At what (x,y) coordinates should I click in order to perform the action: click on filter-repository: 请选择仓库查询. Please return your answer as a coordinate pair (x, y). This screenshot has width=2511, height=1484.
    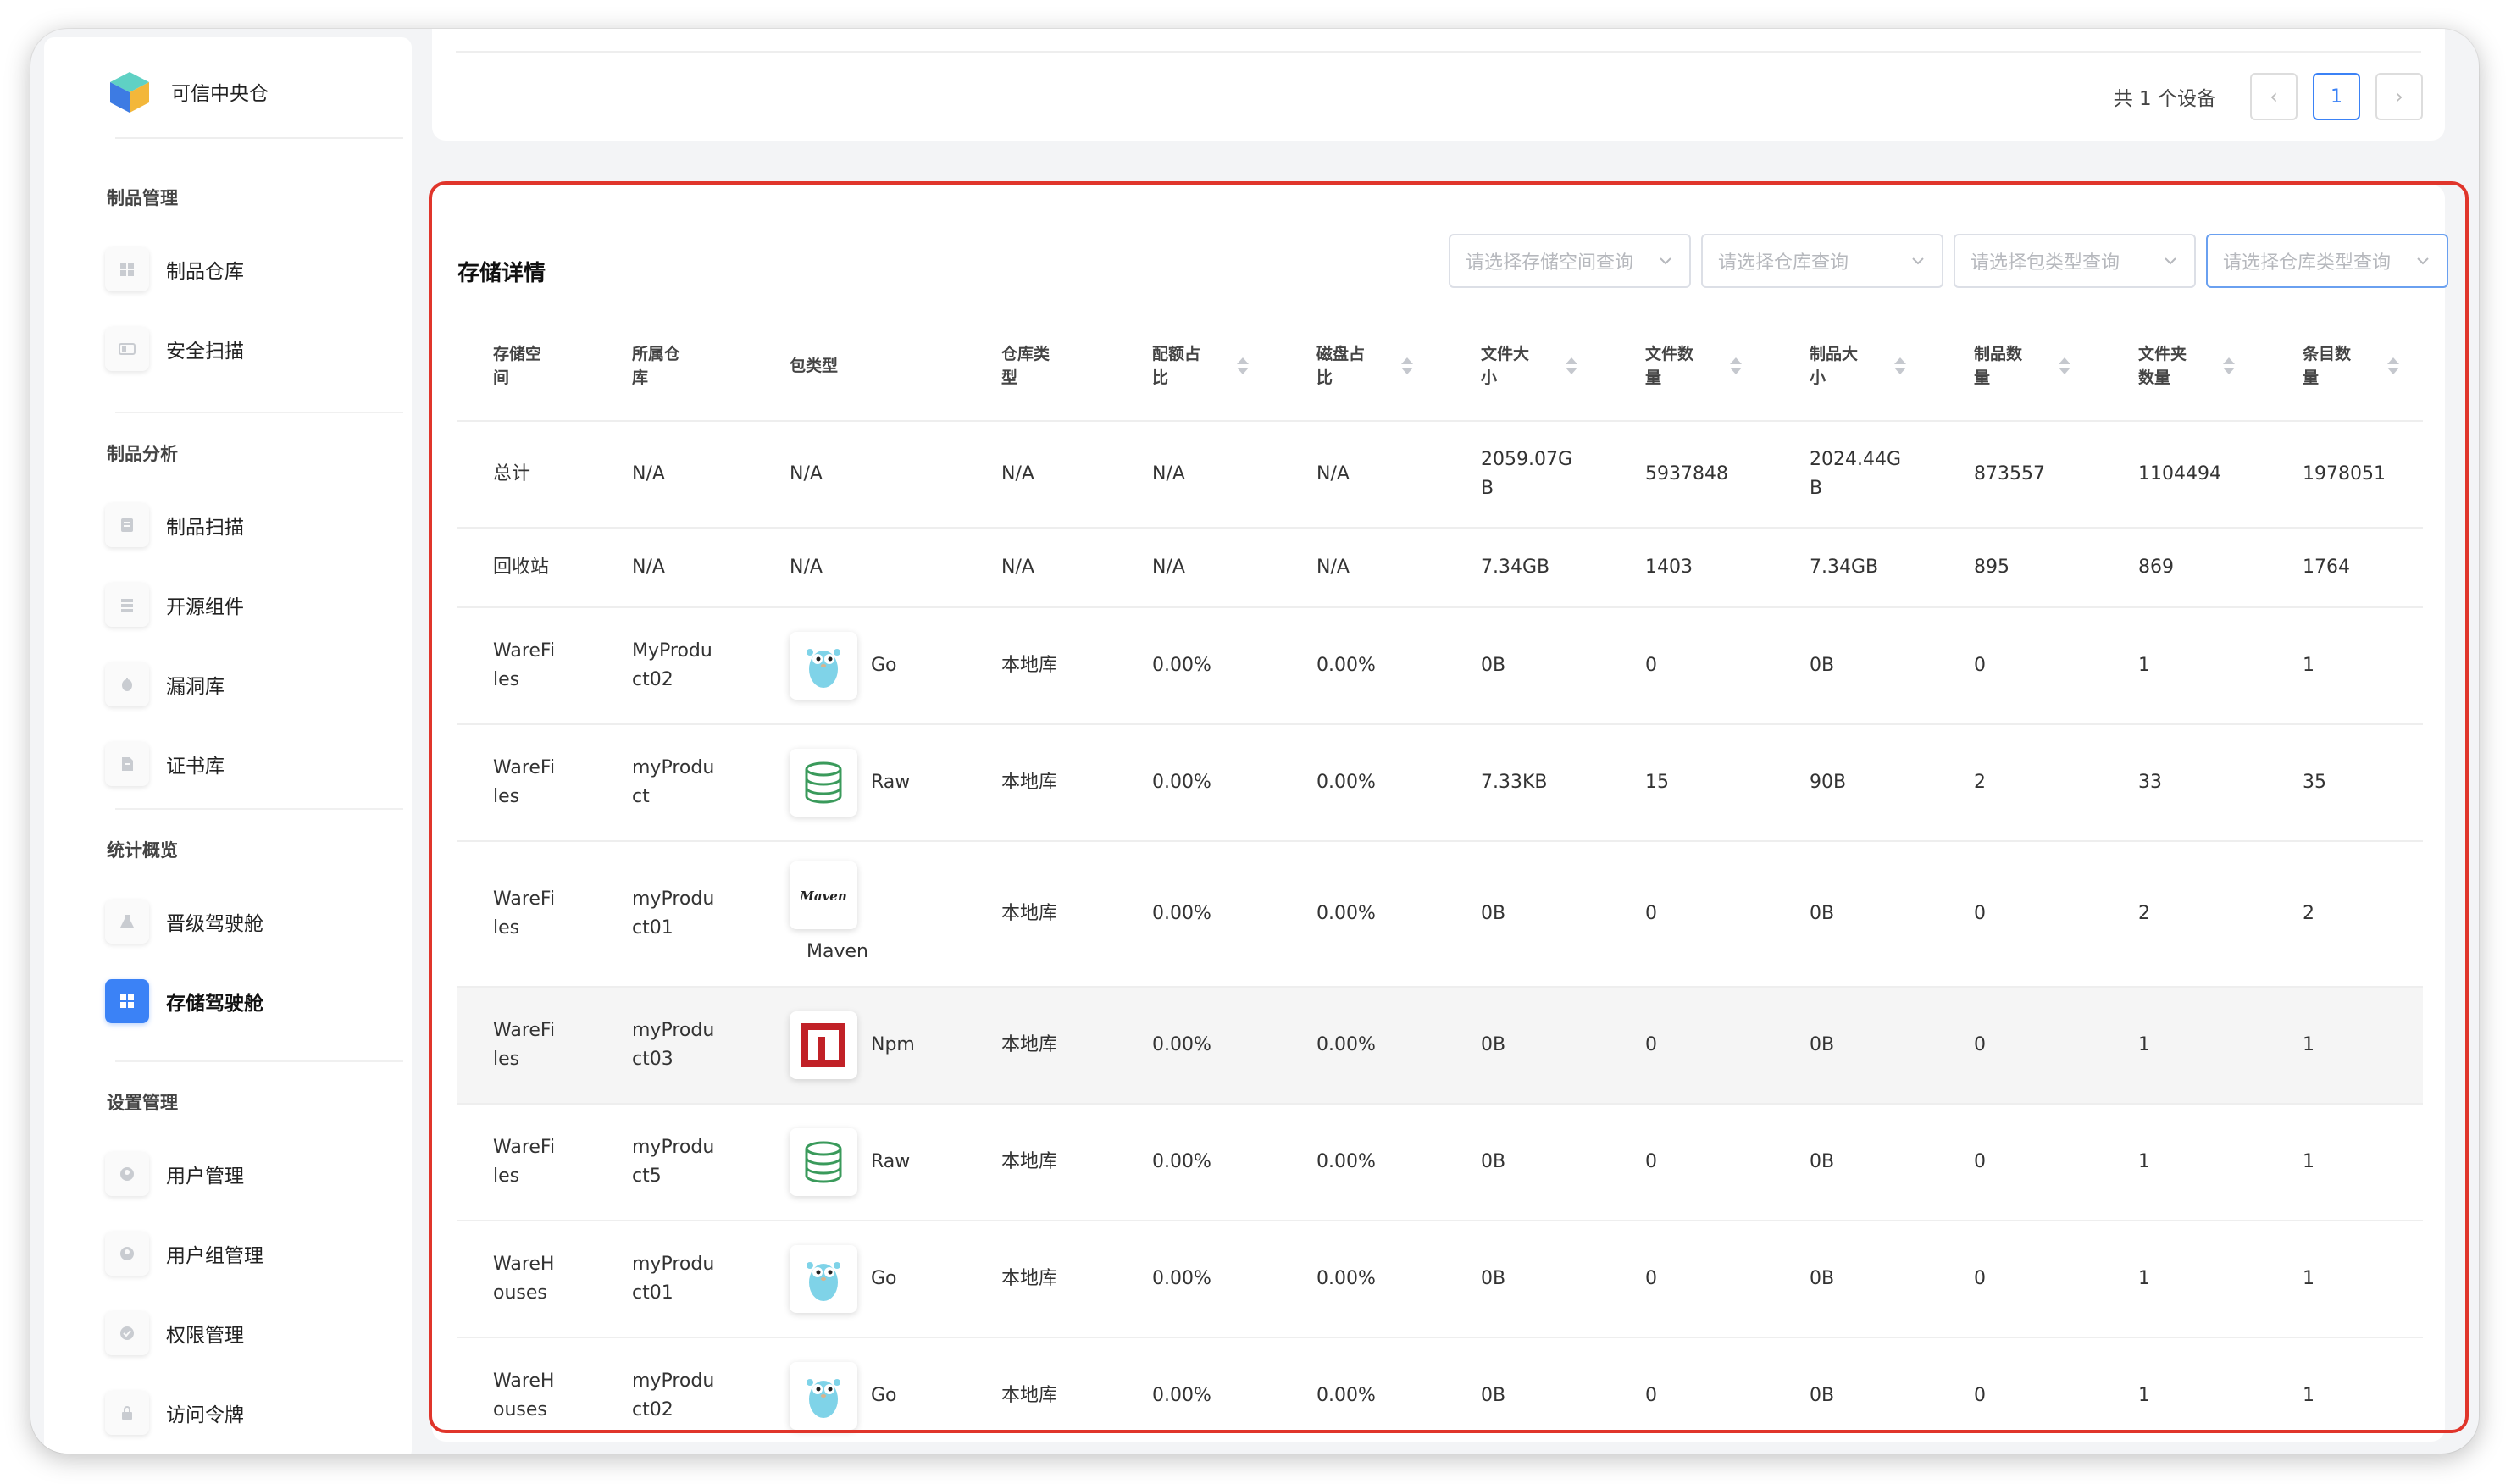
    Looking at the image, I should click on (1822, 261).